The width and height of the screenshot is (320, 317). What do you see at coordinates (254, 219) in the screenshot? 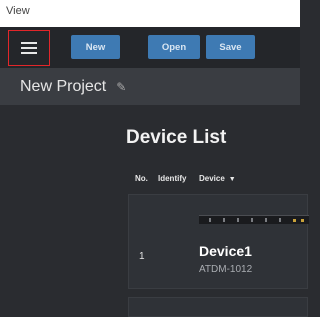
I see `device-image` at bounding box center [254, 219].